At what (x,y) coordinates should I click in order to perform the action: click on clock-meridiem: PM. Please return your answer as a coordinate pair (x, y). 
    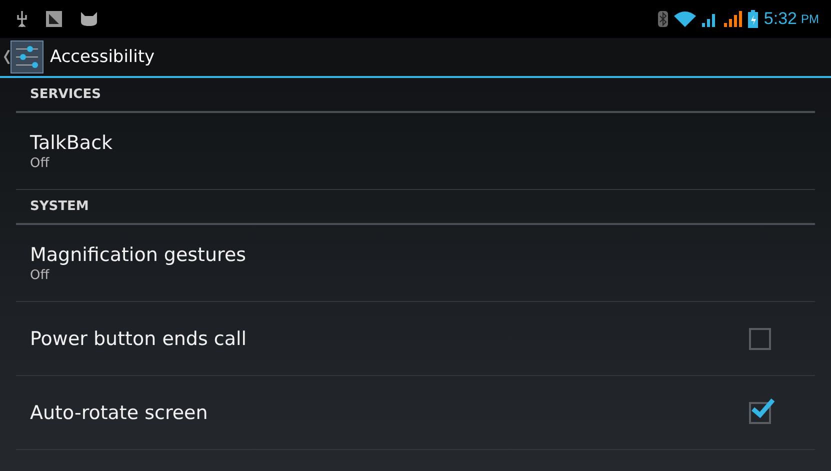
    Looking at the image, I should click on (810, 19).